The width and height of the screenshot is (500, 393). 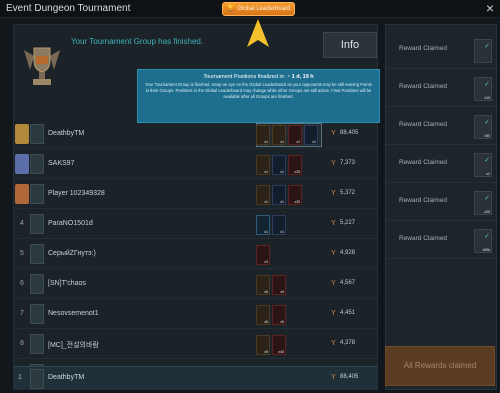 I want to click on global-leaderboard-button: 🏆 Global Leaderboard, so click(x=258, y=9).